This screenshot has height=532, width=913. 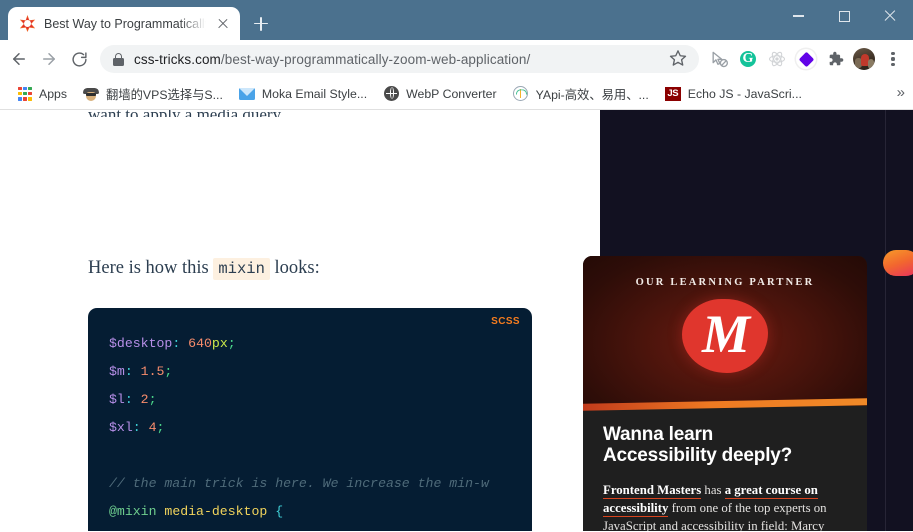 I want to click on bookmark-webp-converter: WebP Converter, so click(x=439, y=94).